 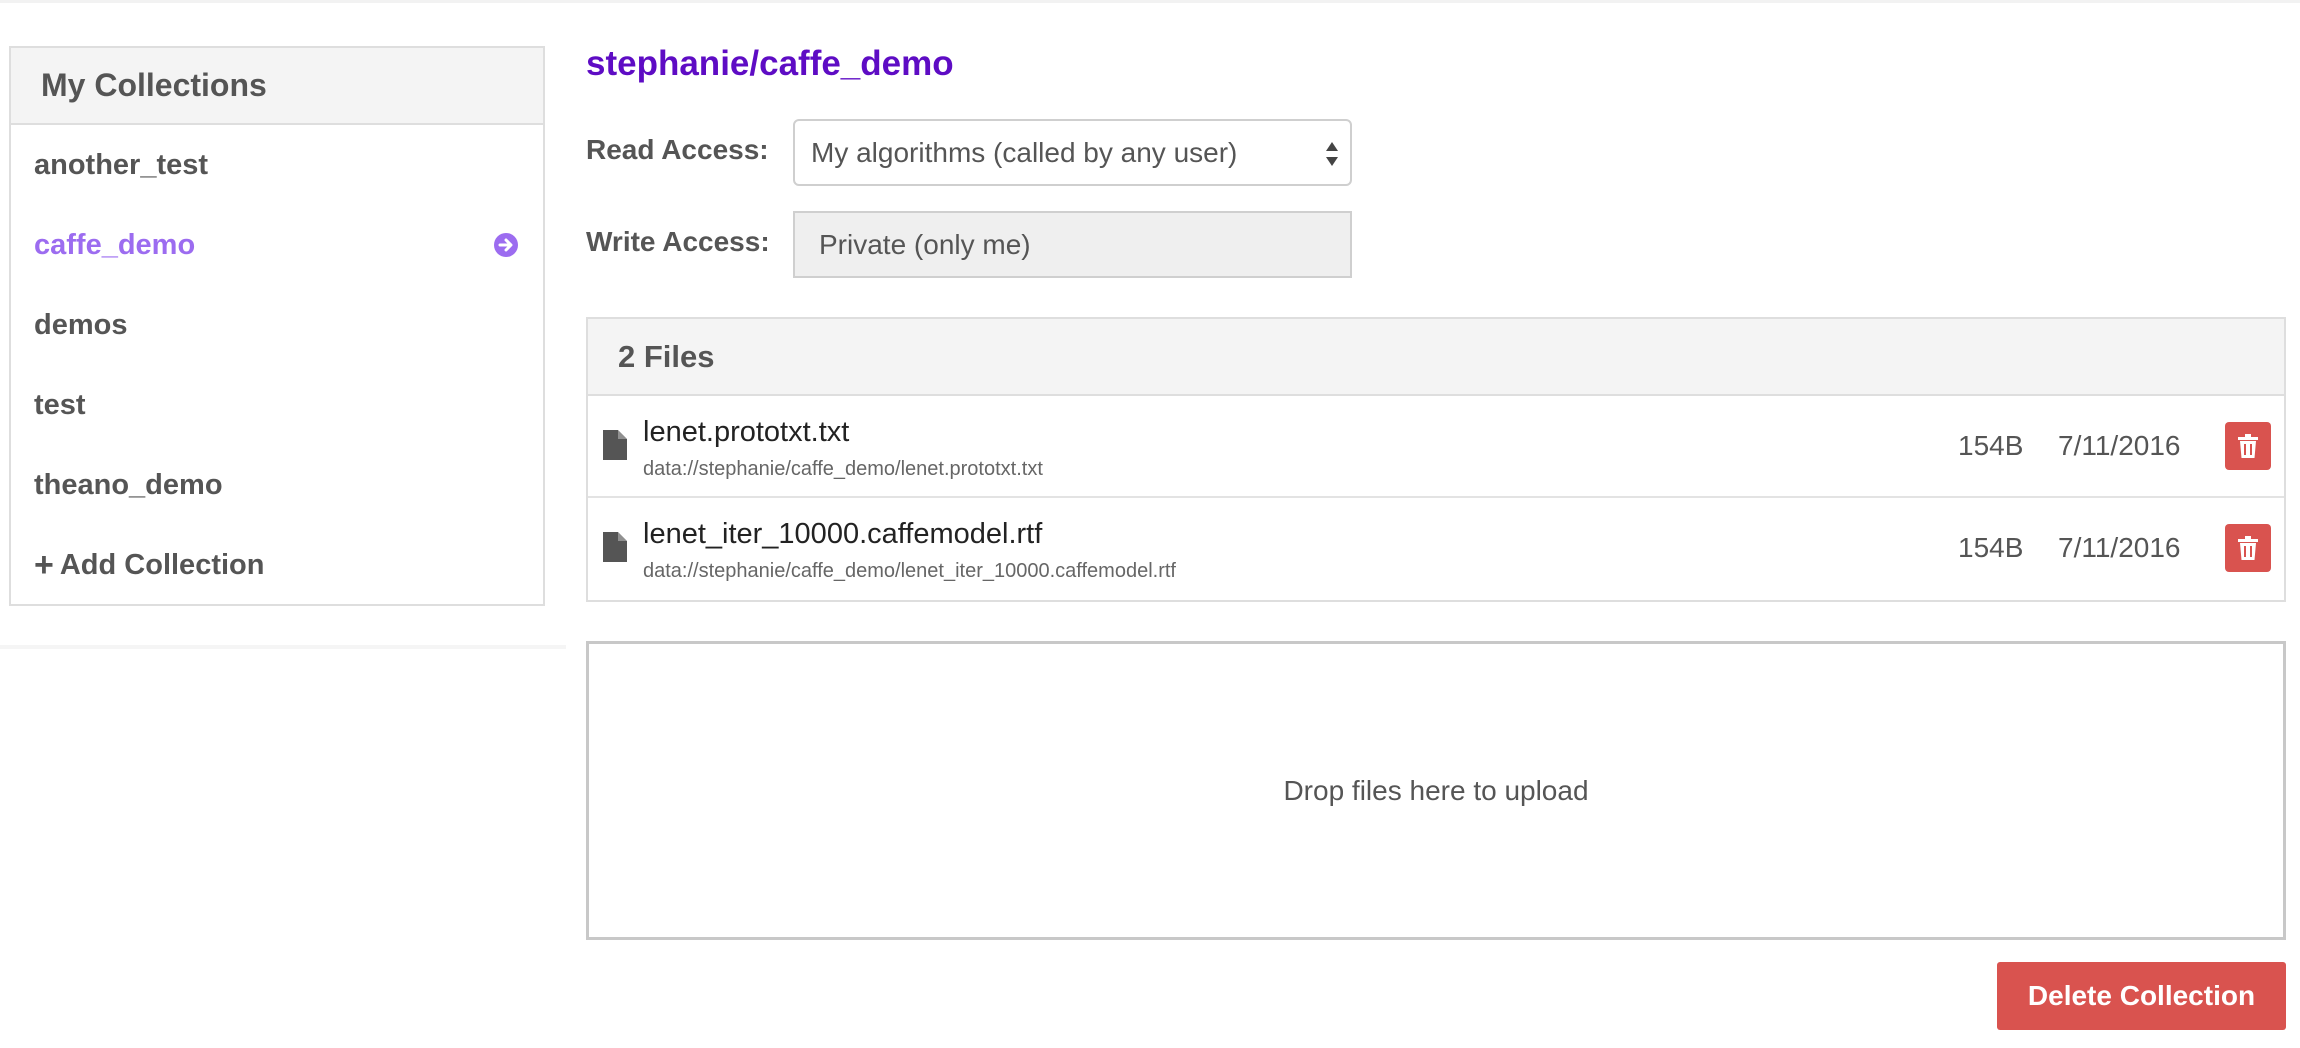 I want to click on sidebar-item-label: test, so click(x=60, y=404).